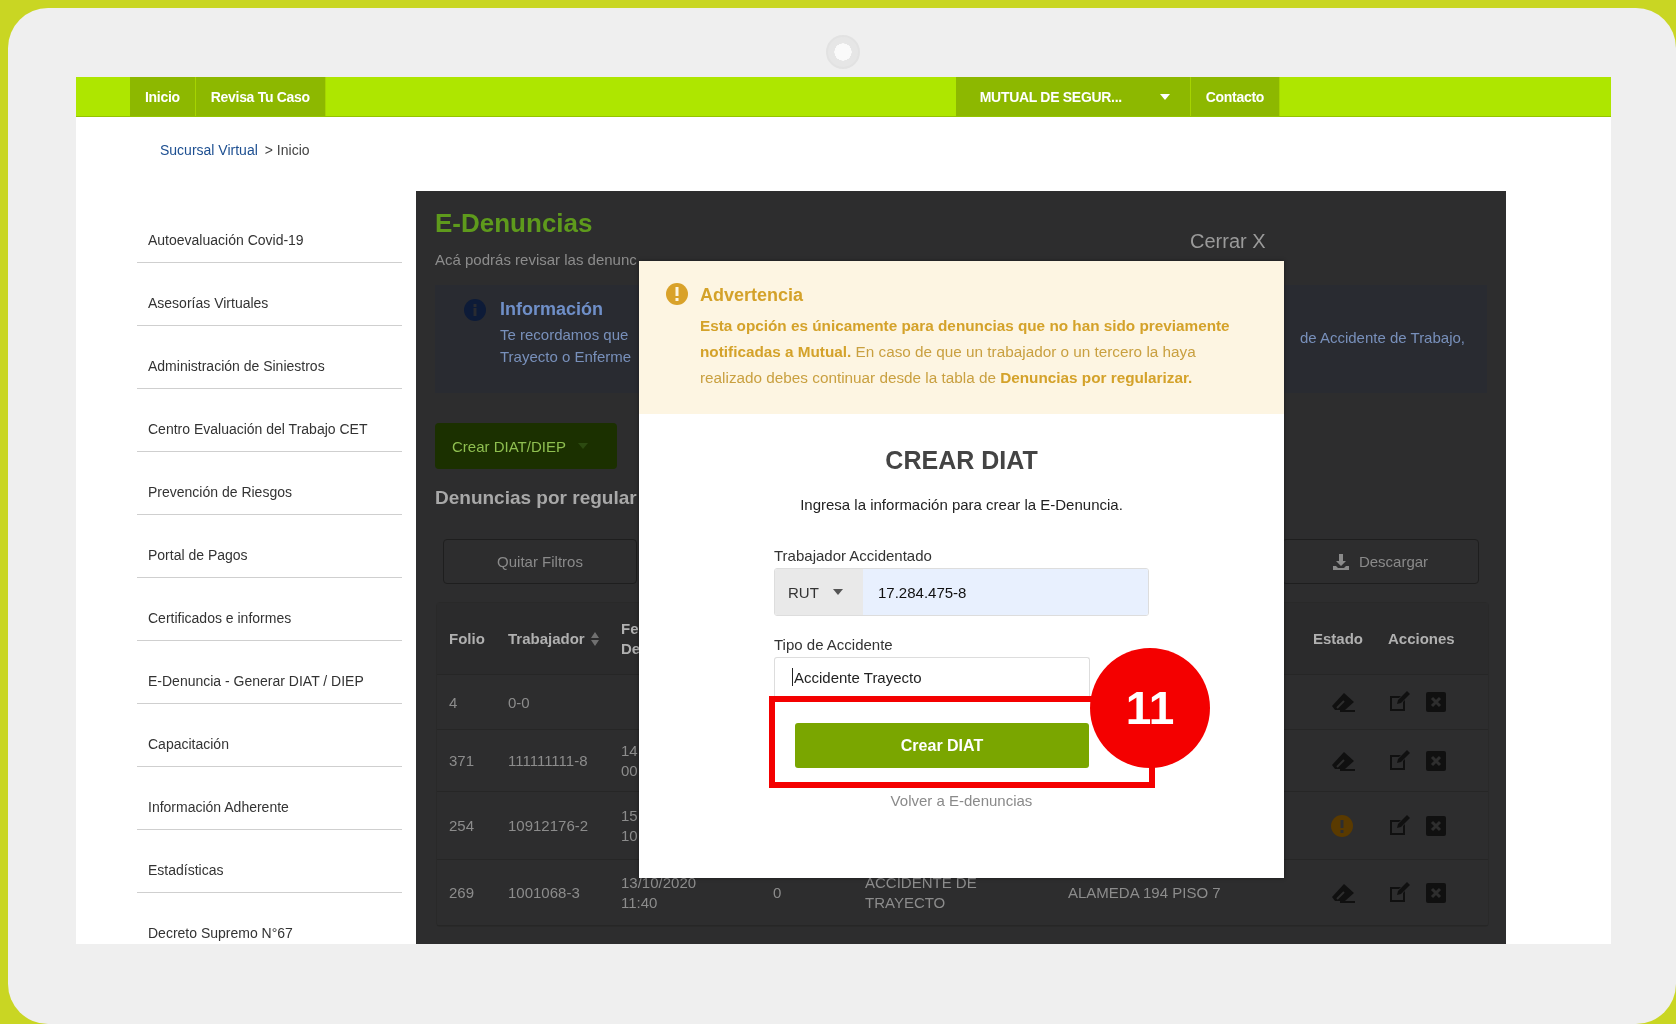  I want to click on table-cell: ALAMEDA 194 PISO 7, so click(1144, 892).